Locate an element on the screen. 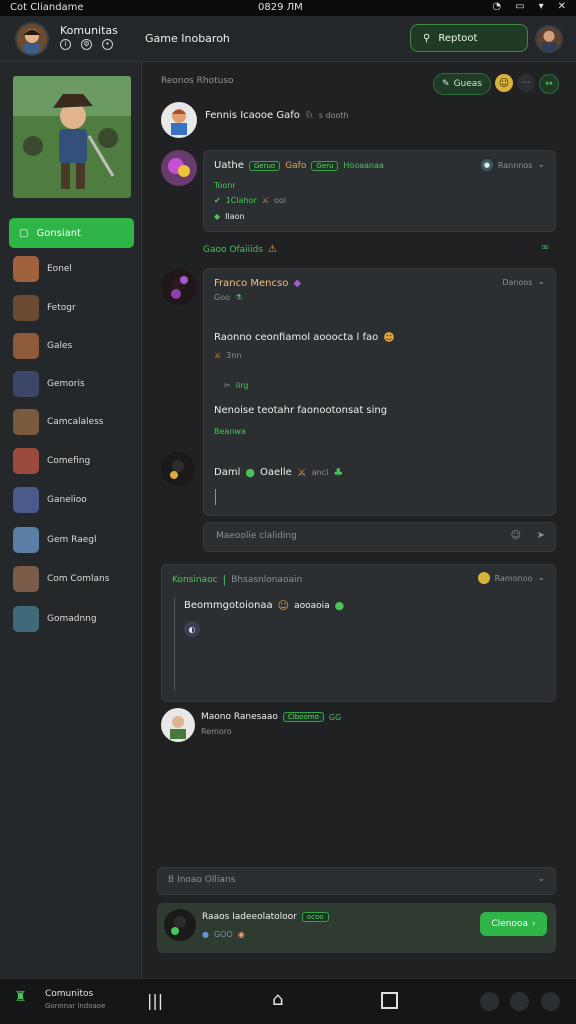 This screenshot has height=1024, width=576. diamond-icon: ◆ is located at coordinates (217, 216).